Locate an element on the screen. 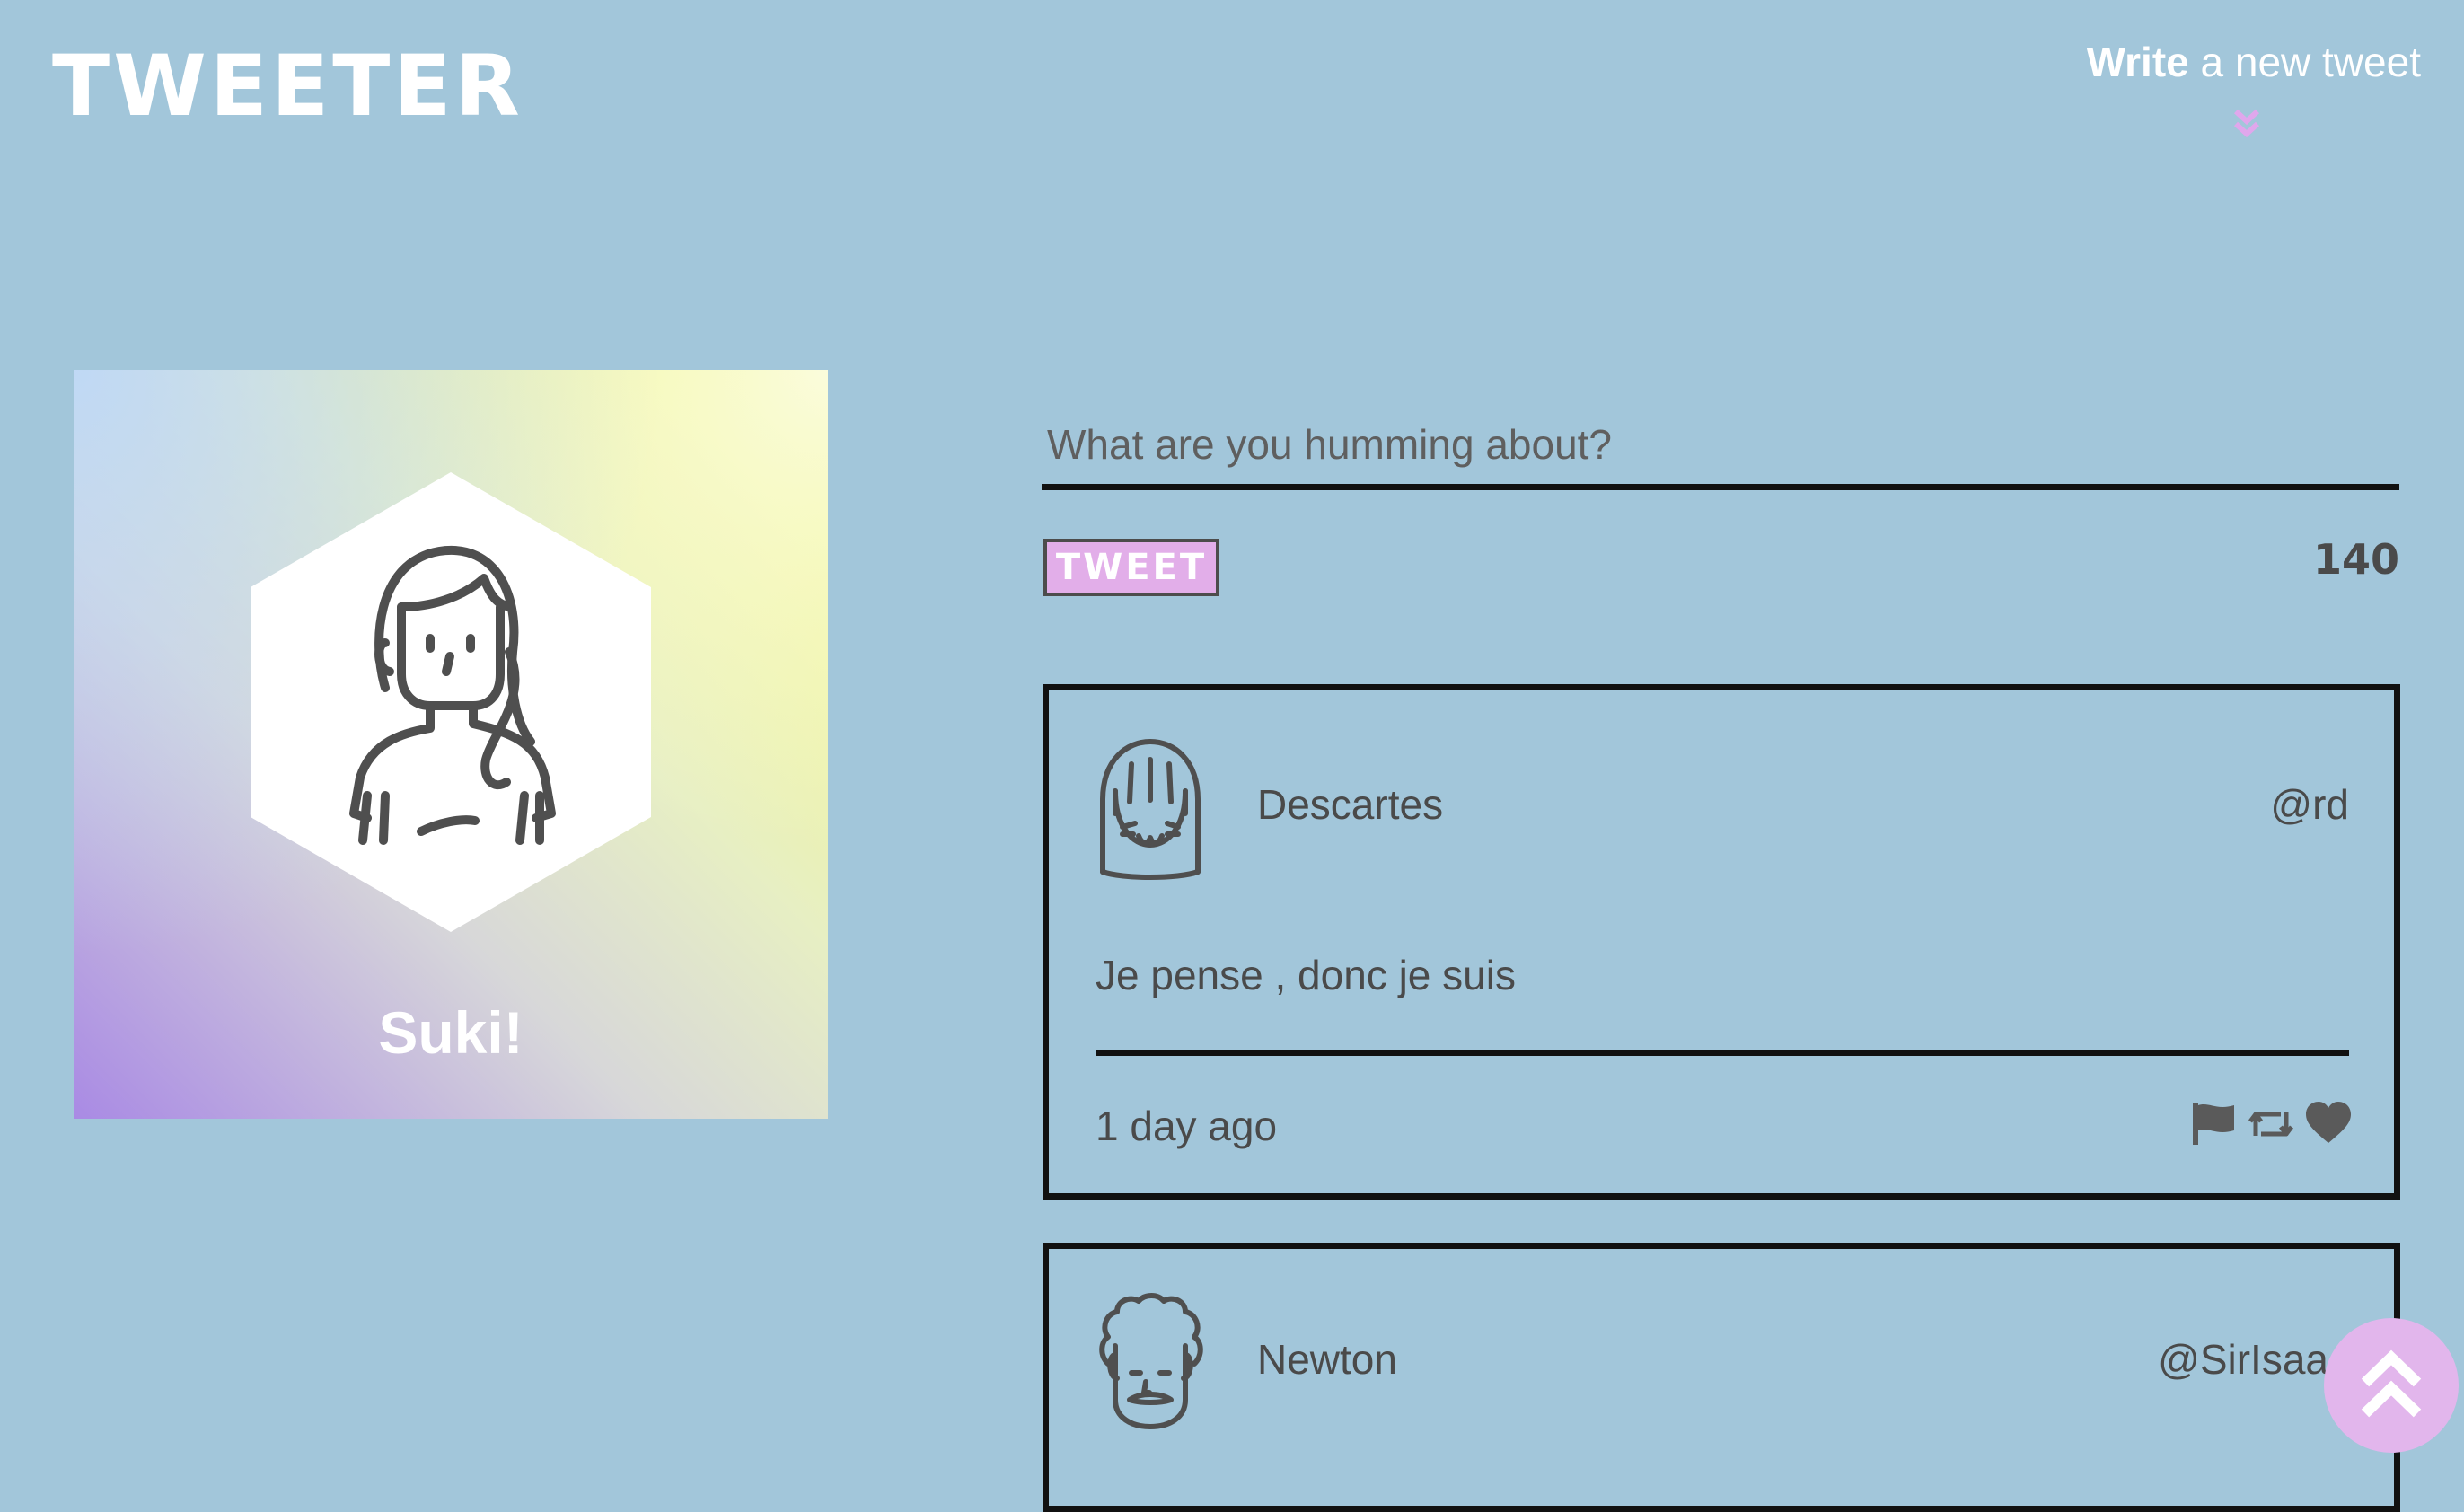 The height and width of the screenshot is (1512, 2464). tweet-card: Newton @SirIsaac is located at coordinates (1721, 1377).